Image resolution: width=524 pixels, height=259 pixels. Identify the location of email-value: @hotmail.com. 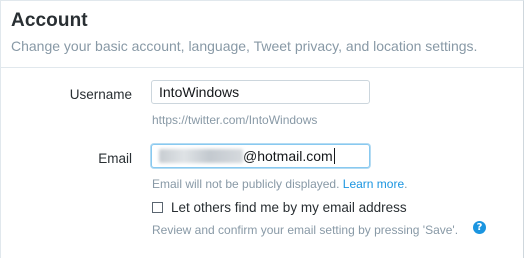
(288, 156).